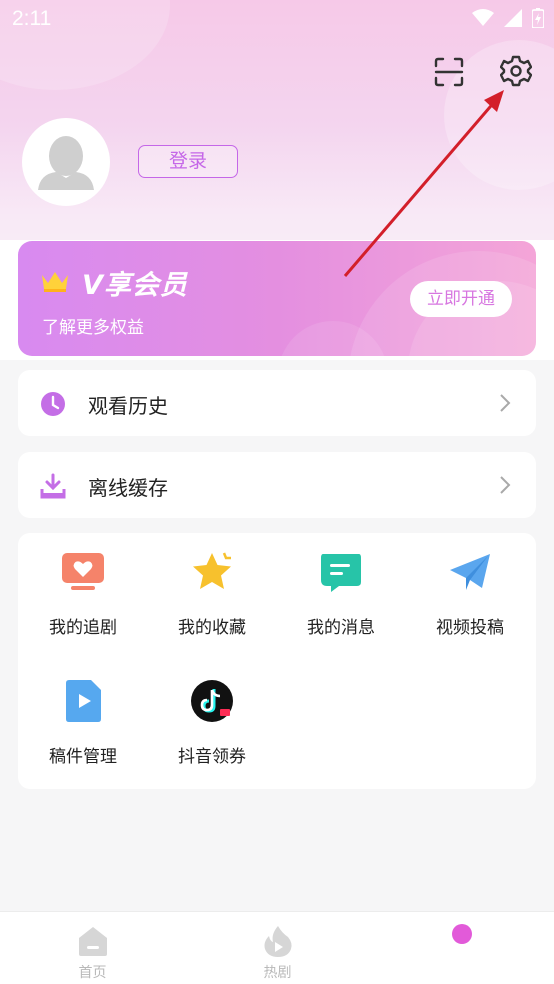 The width and height of the screenshot is (554, 984). I want to click on grid-label: 我的追剧, so click(83, 628).